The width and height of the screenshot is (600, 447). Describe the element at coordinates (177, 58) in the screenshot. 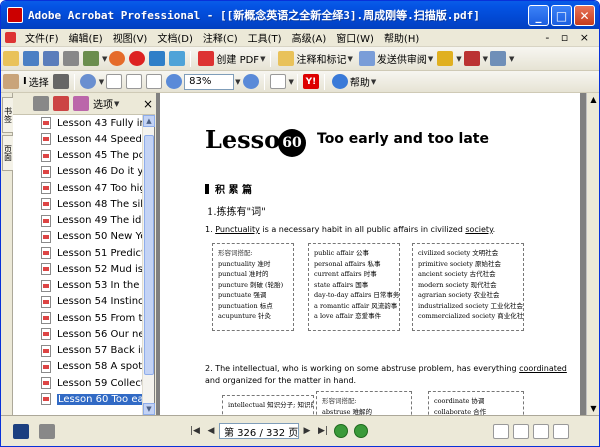

I see `search-icon` at that location.